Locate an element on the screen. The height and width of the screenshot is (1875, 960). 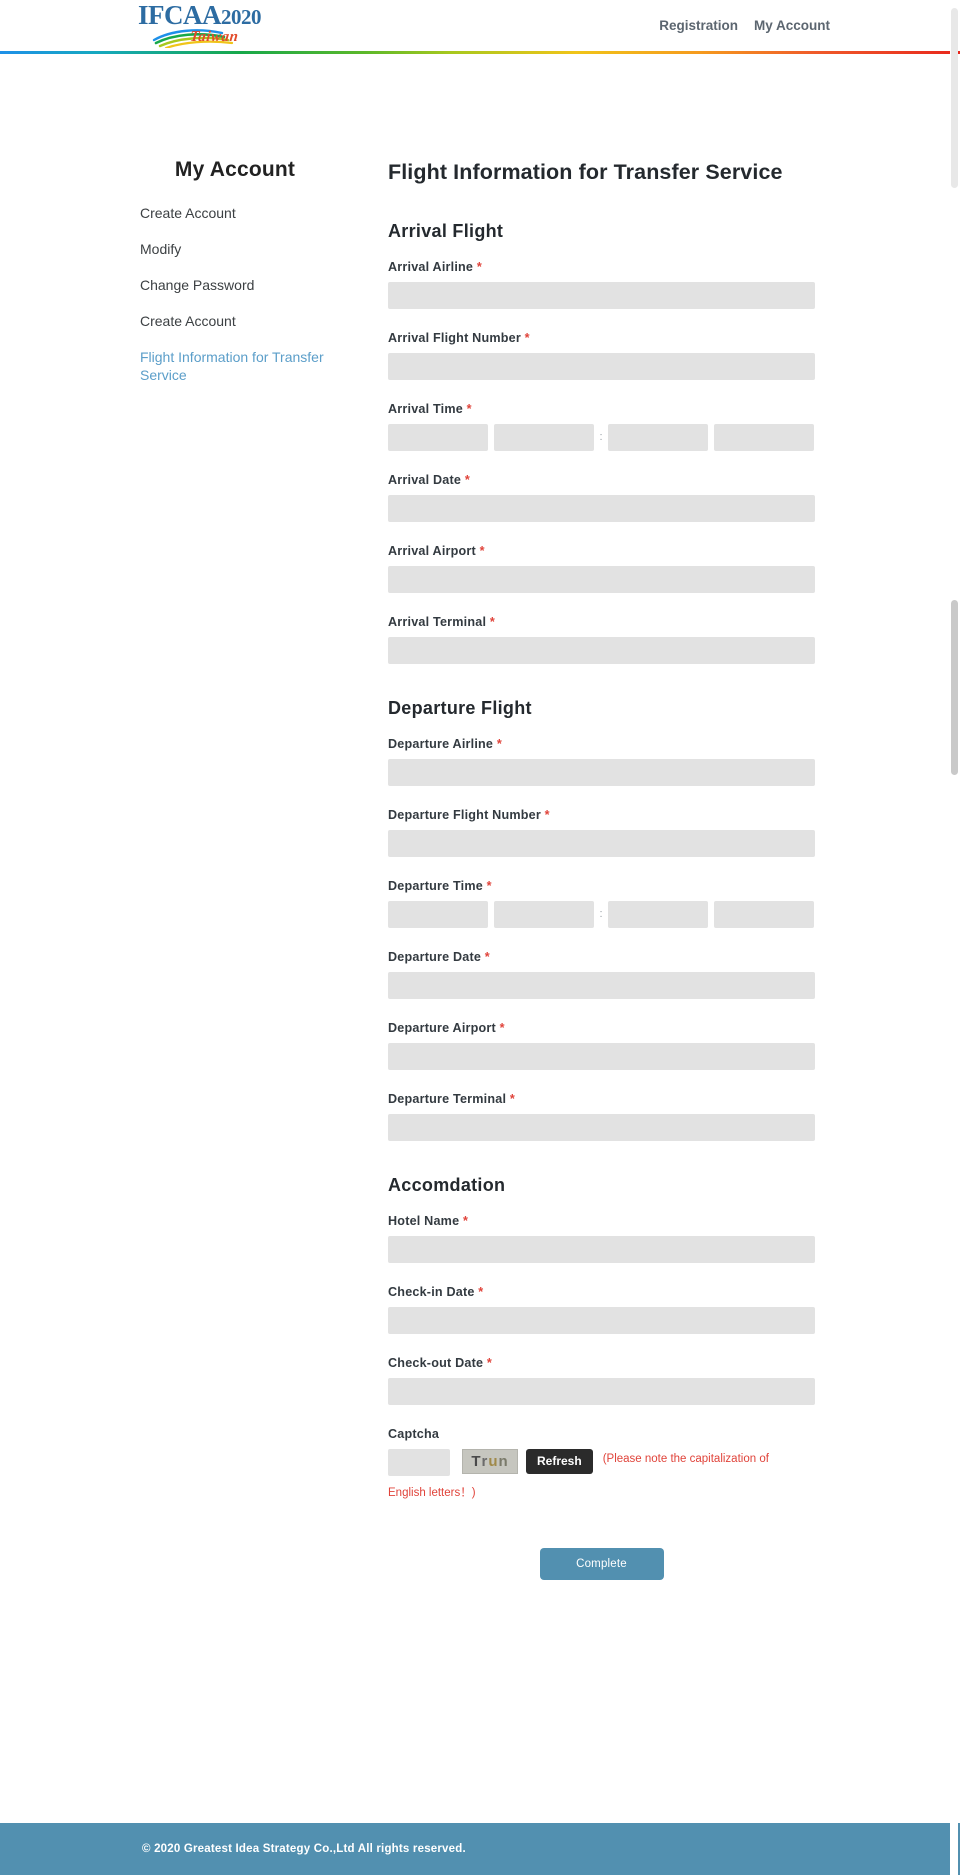
arrival-time-row: : is located at coordinates (608, 437).